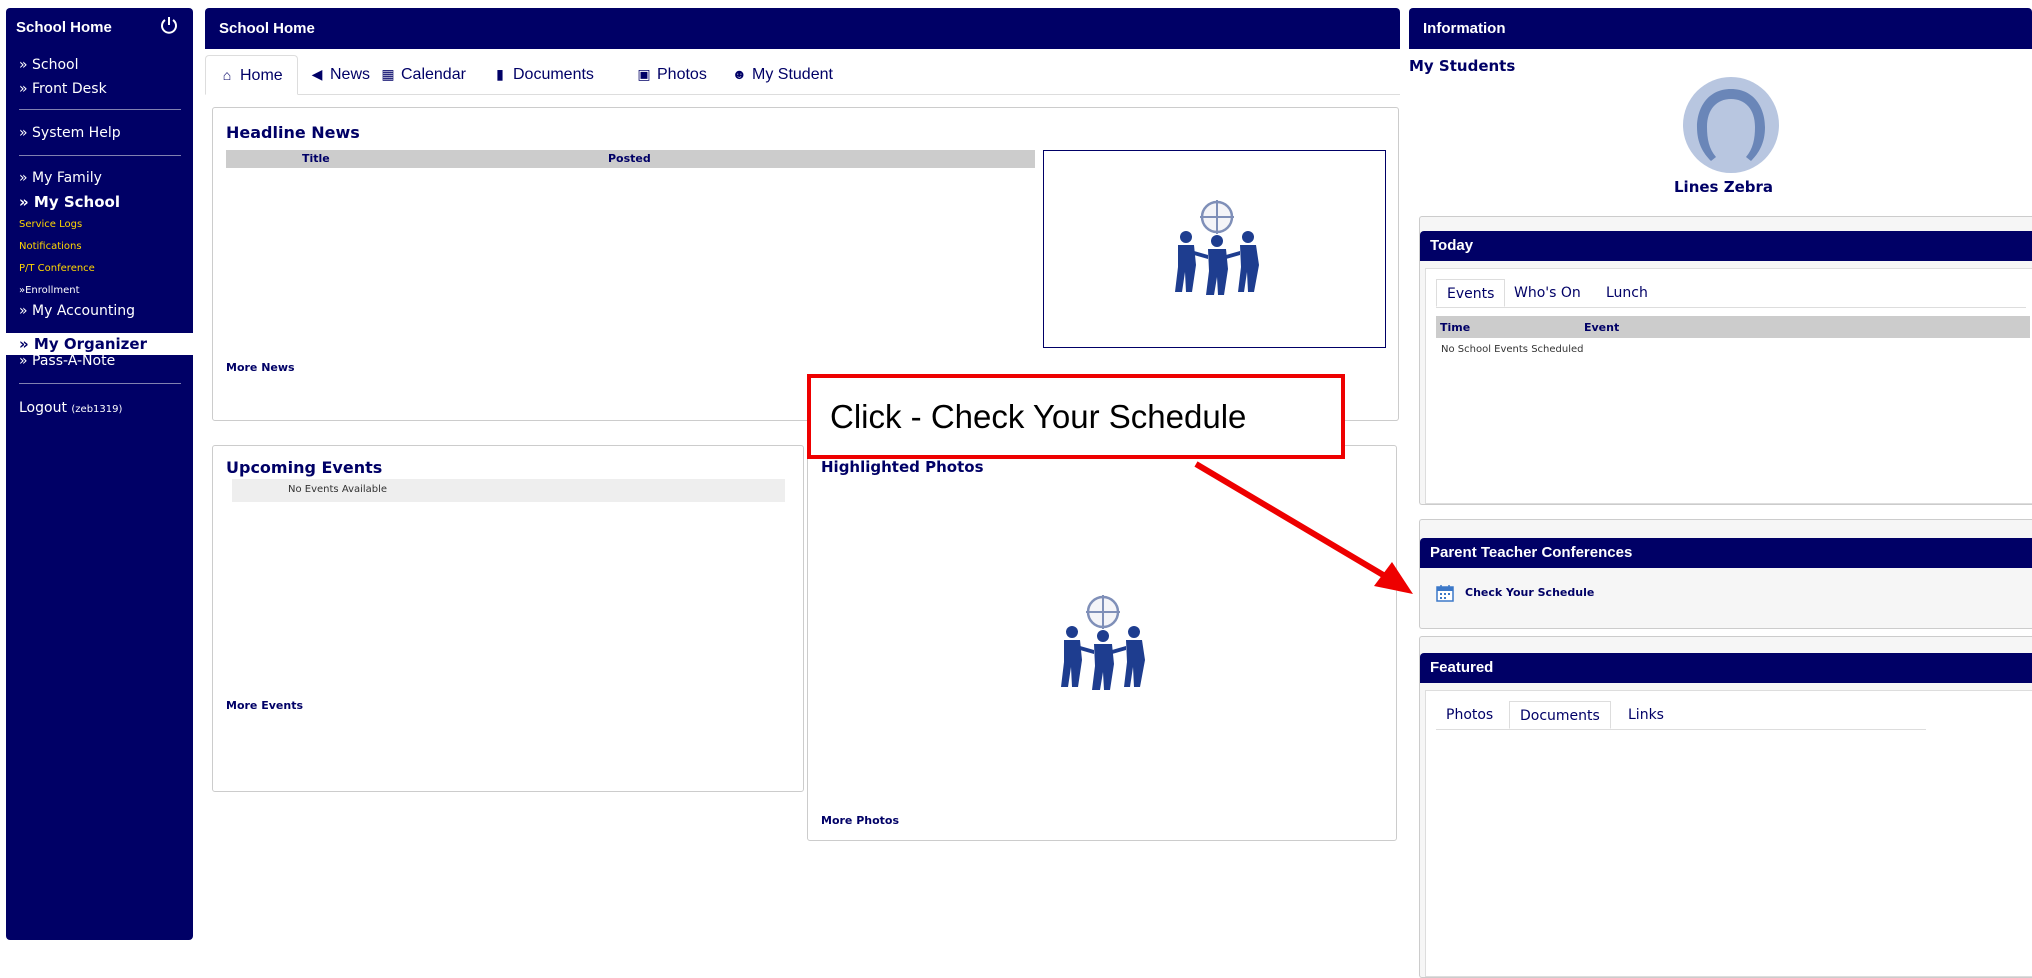  I want to click on subtab-events: Events, so click(1471, 293).